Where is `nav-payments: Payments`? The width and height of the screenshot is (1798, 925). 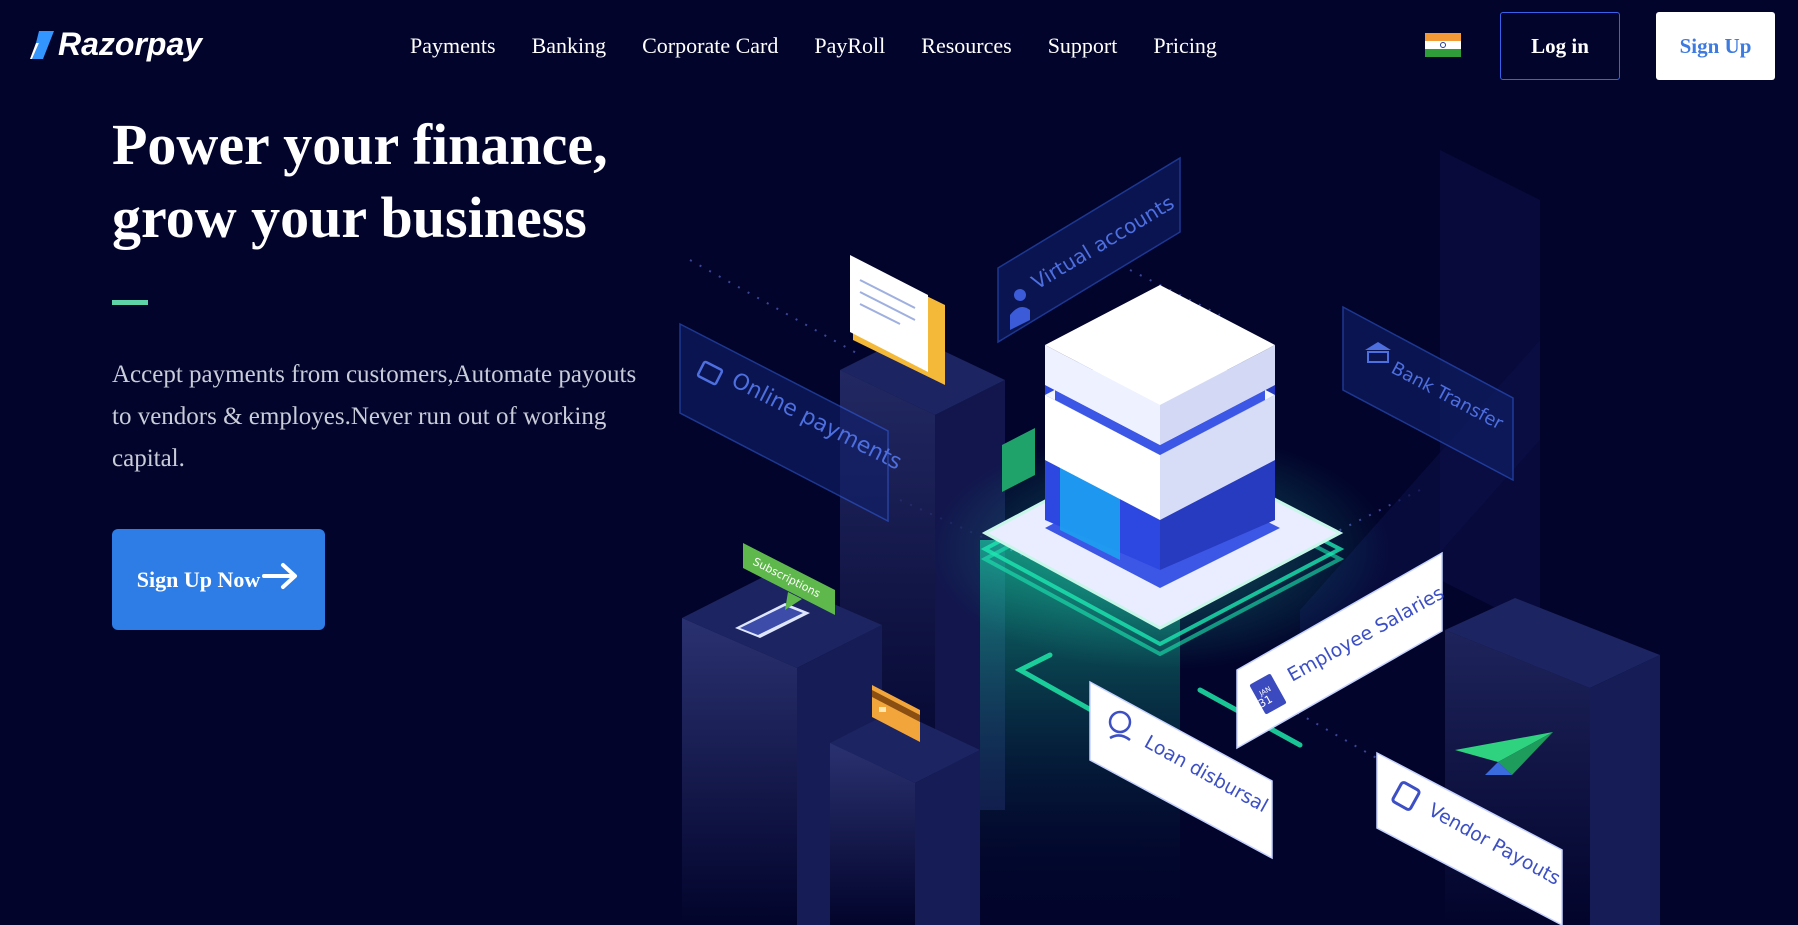
nav-payments: Payments is located at coordinates (453, 46).